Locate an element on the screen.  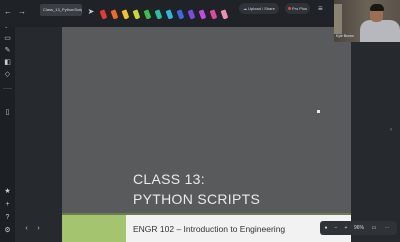
previous-page-icon: ‹ is located at coordinates (26, 228).